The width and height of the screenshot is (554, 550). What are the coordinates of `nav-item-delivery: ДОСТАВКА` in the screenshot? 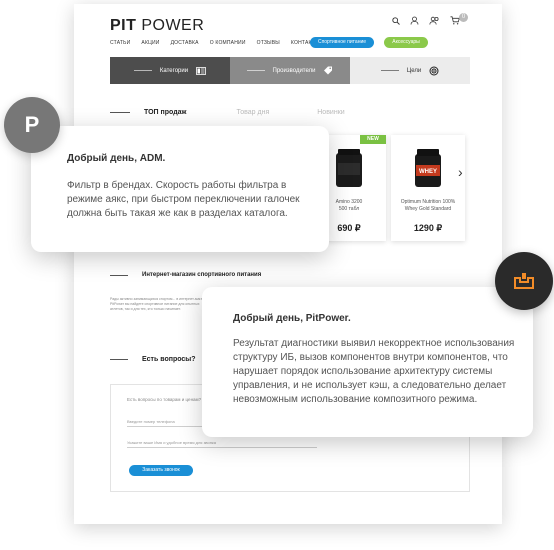 It's located at (185, 43).